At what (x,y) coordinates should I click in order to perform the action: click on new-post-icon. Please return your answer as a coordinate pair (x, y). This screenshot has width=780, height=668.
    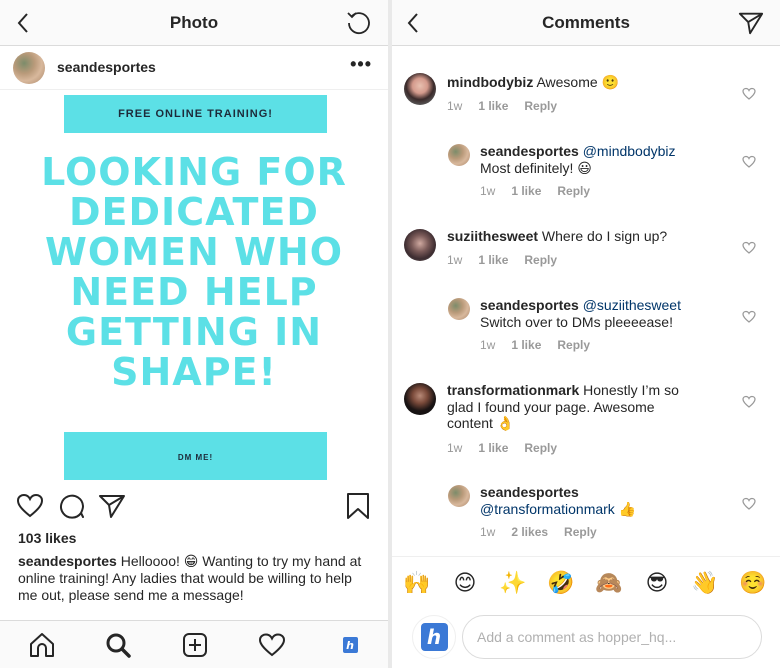
    Looking at the image, I should click on (195, 645).